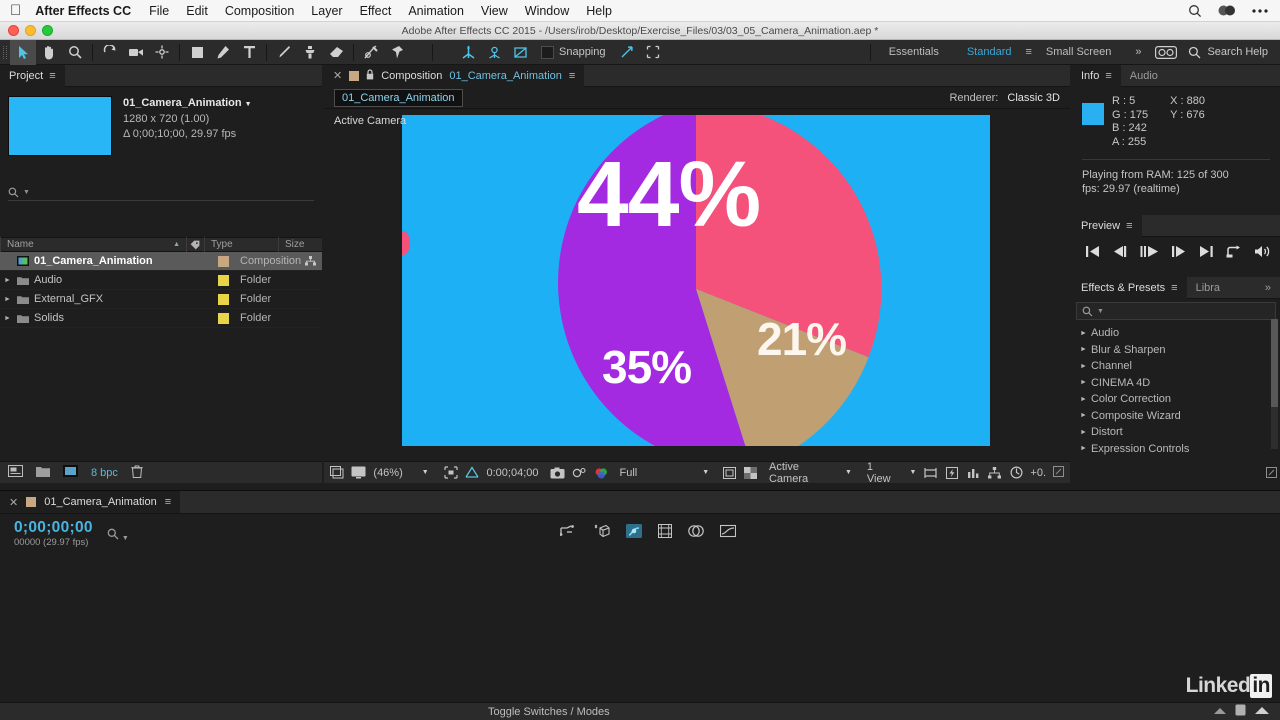 Image resolution: width=1280 pixels, height=720 pixels. I want to click on roto-brush-tool, so click(371, 52).